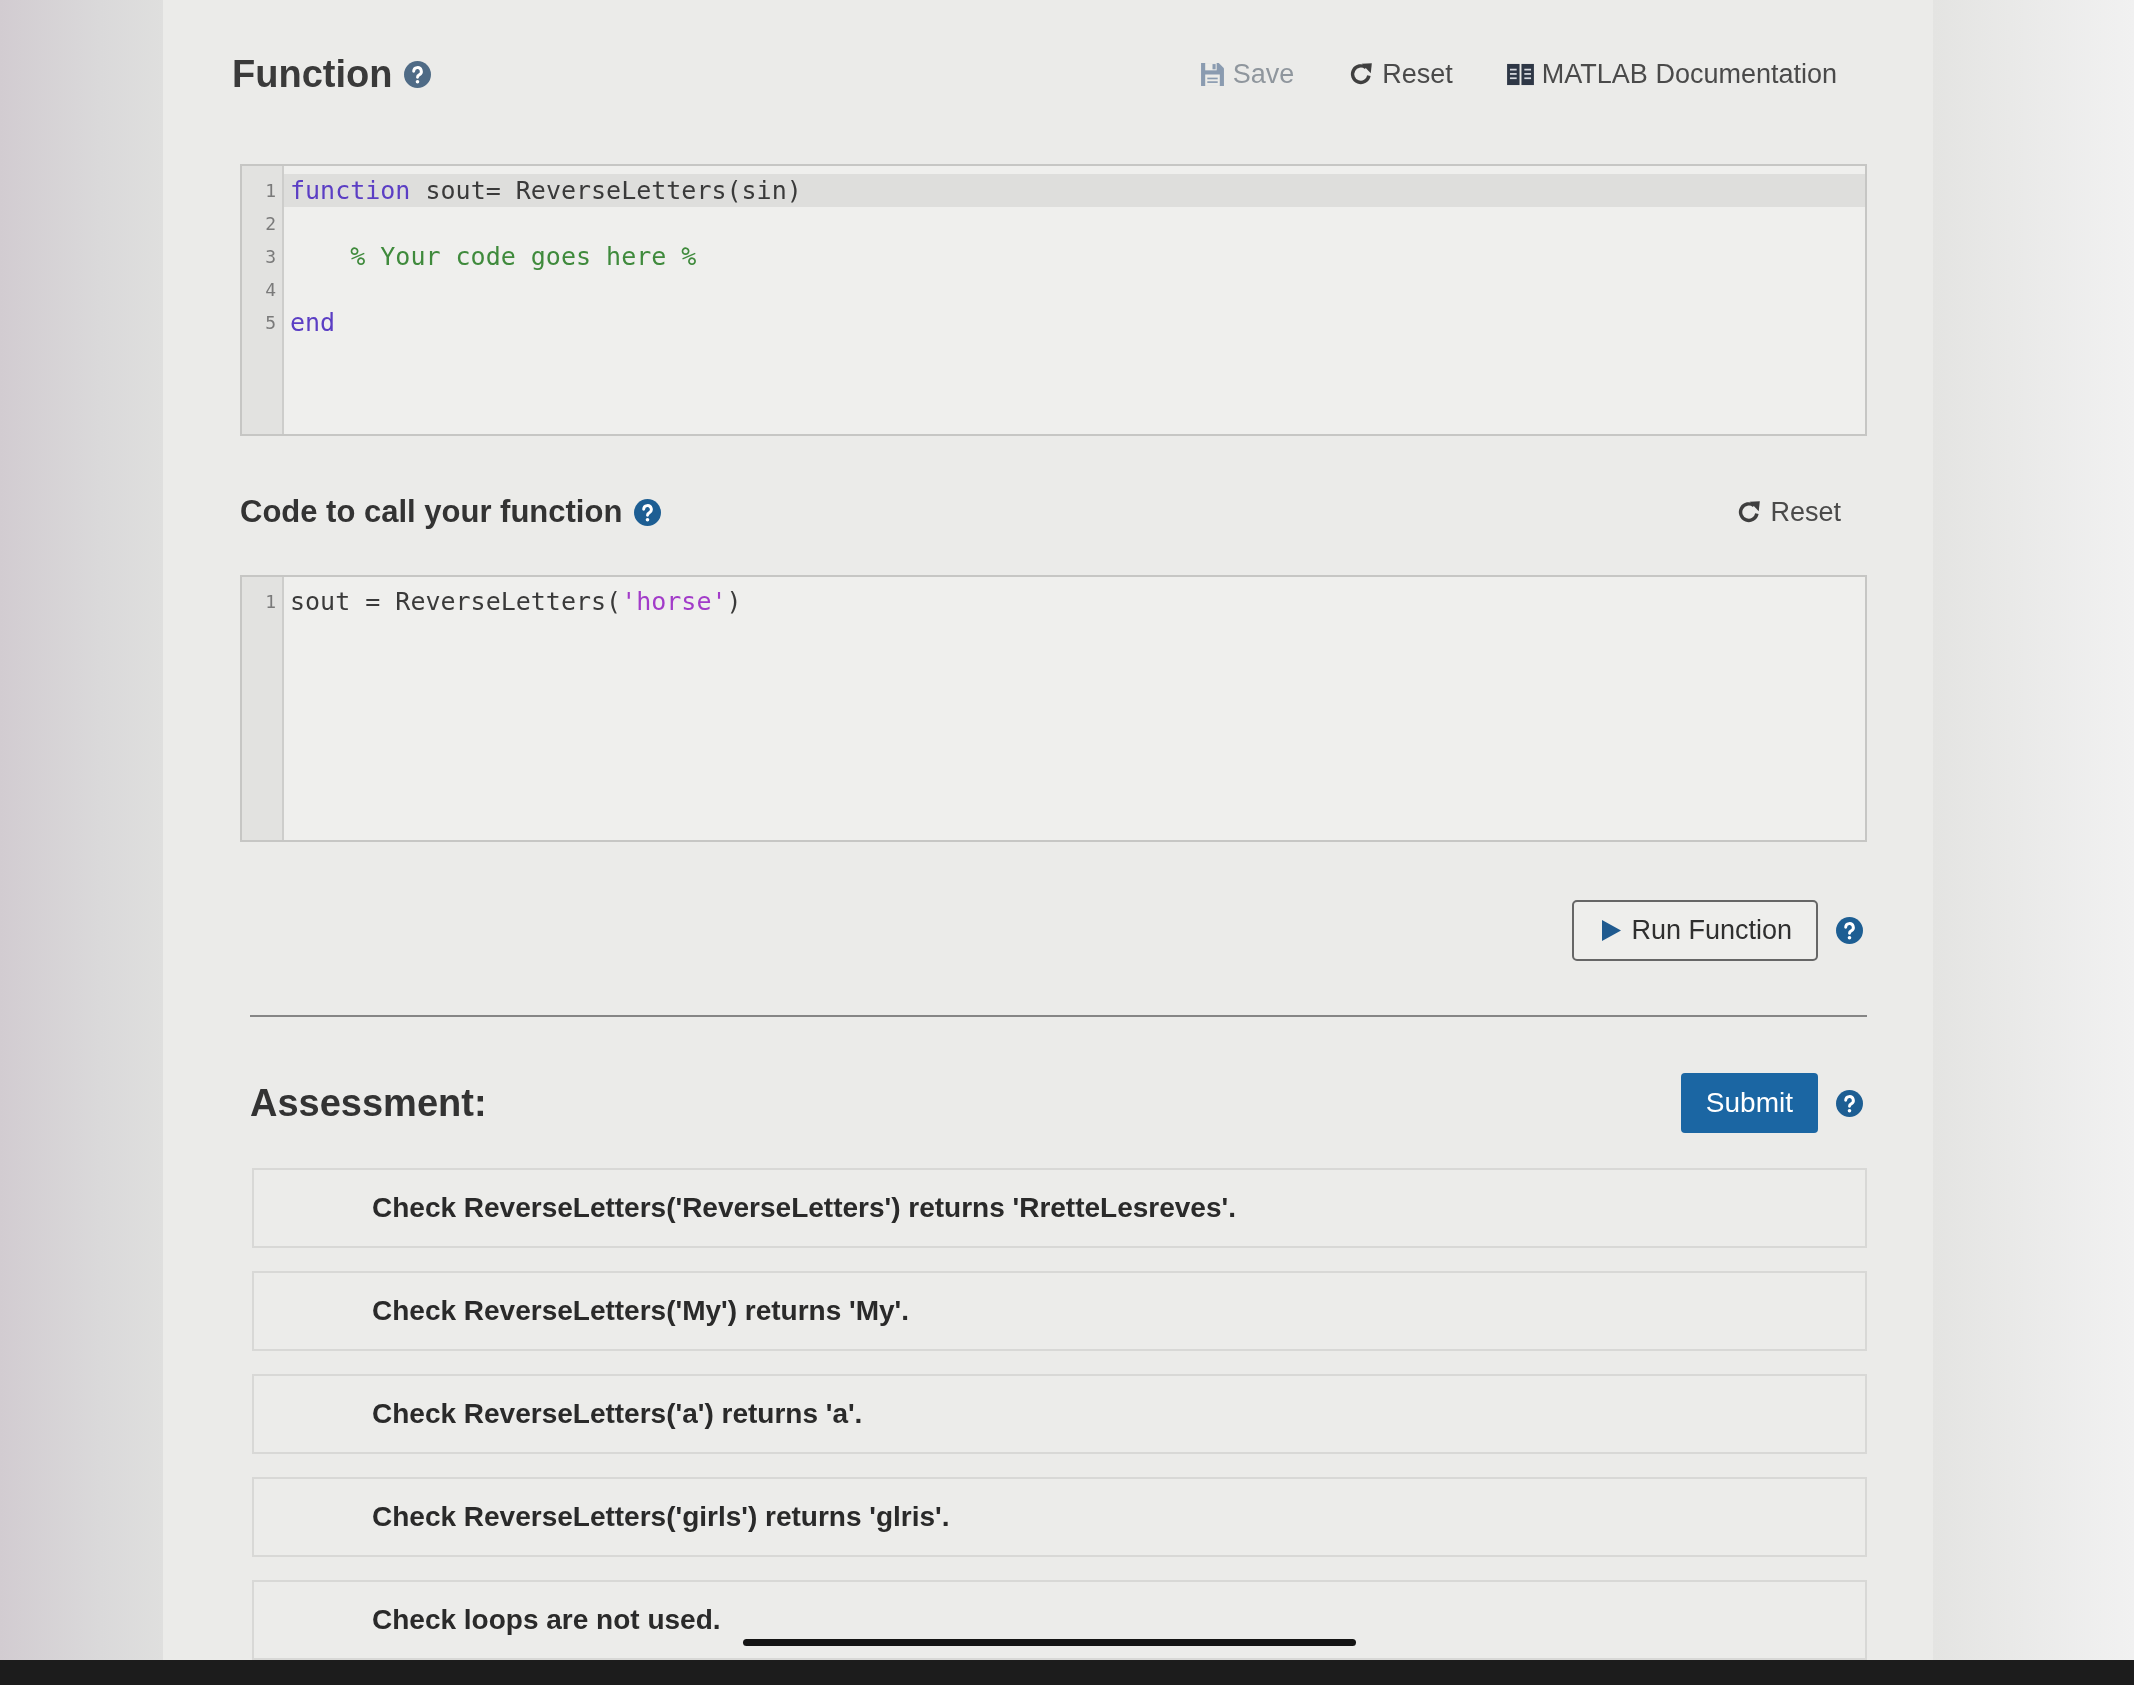 The width and height of the screenshot is (2134, 1685). Describe the element at coordinates (1059, 1517) in the screenshot. I see `test-case-row: Check ReverseLetters('girls') returns 'glris'.` at that location.